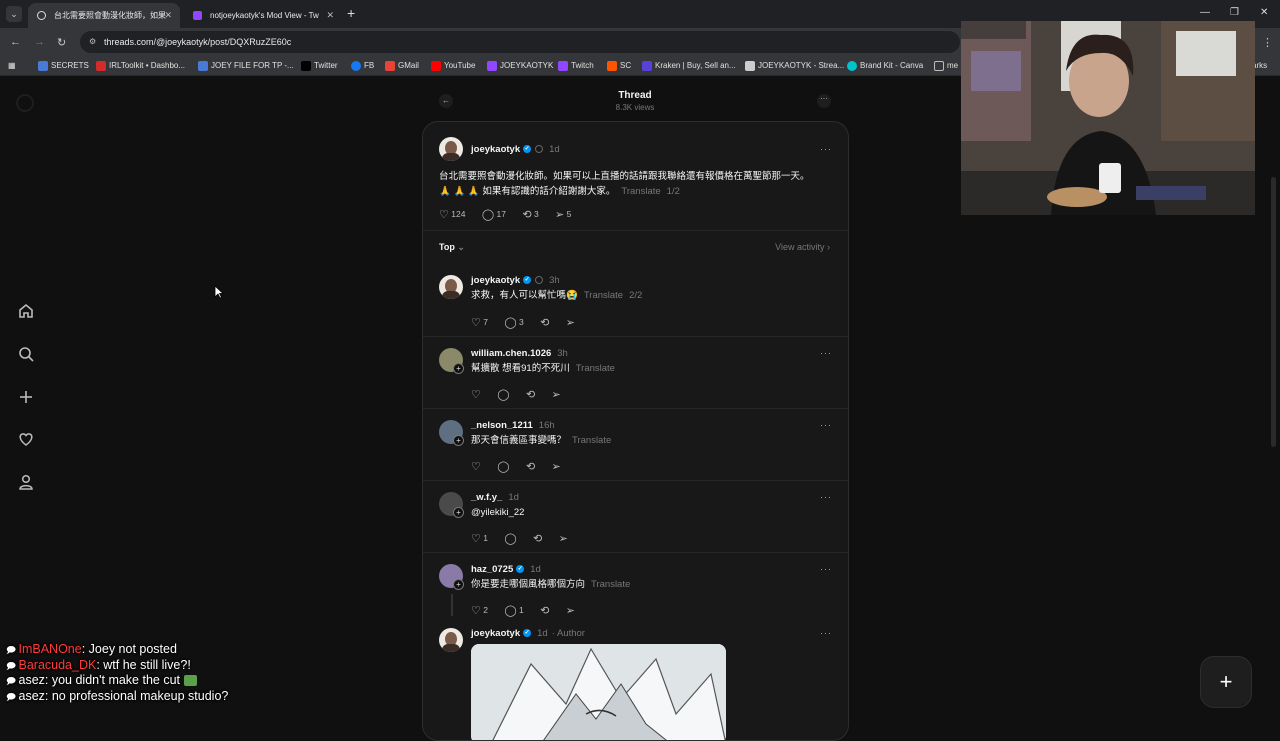 The width and height of the screenshot is (1280, 741). Describe the element at coordinates (453, 66) in the screenshot. I see `bookmark-item: YouTube` at that location.